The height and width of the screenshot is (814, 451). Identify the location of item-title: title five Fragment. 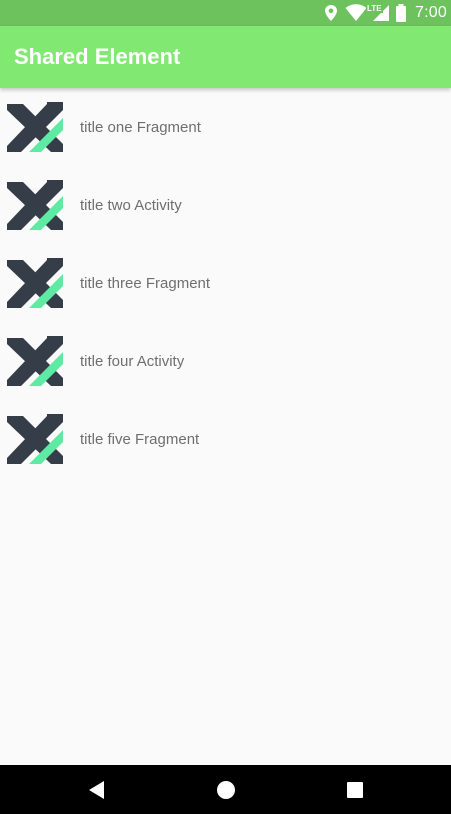
(140, 439).